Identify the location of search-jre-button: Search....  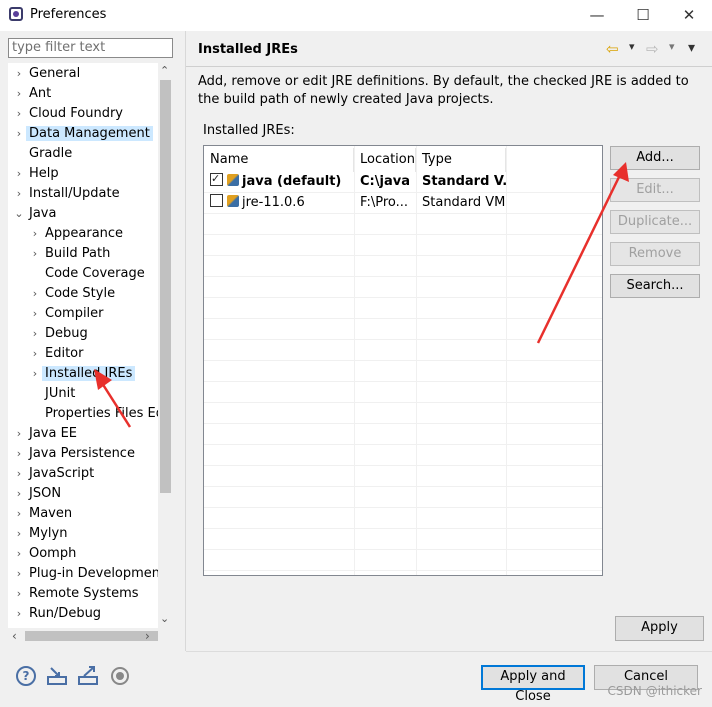
(655, 286).